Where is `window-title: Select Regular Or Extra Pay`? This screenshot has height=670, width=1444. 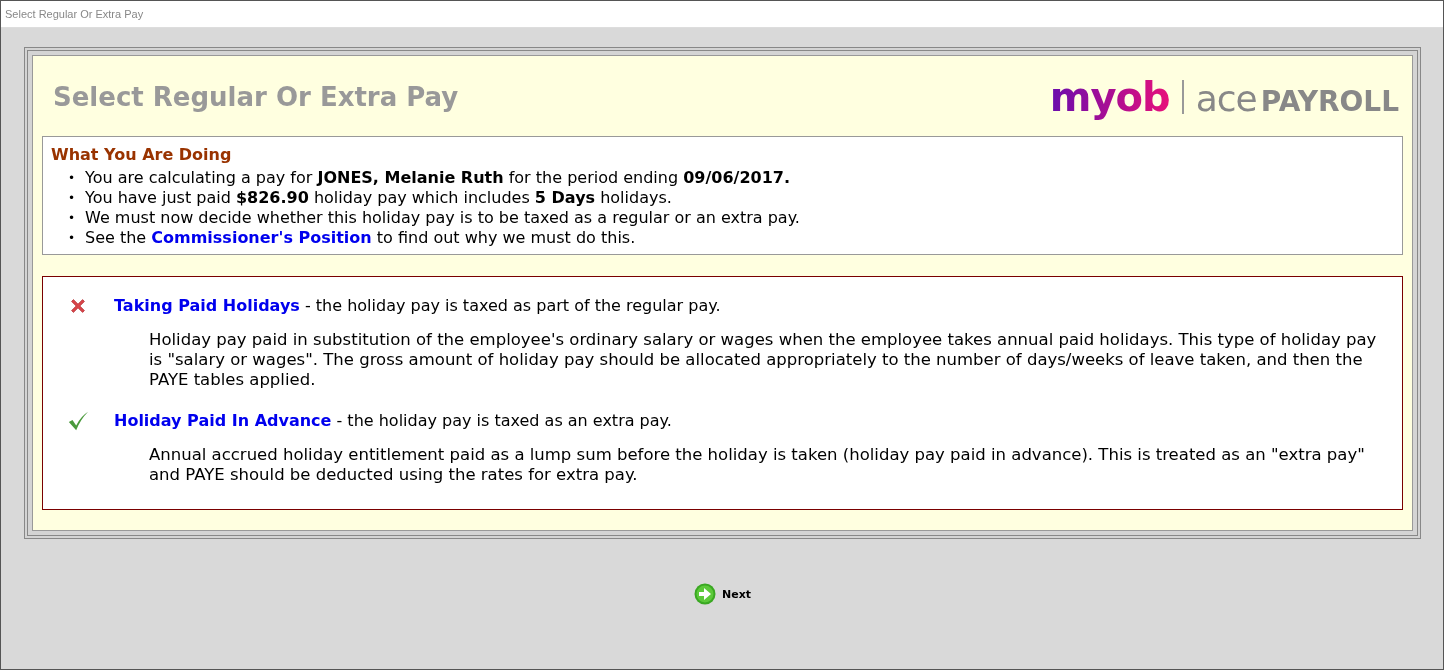
window-title: Select Regular Or Extra Pay is located at coordinates (74, 14).